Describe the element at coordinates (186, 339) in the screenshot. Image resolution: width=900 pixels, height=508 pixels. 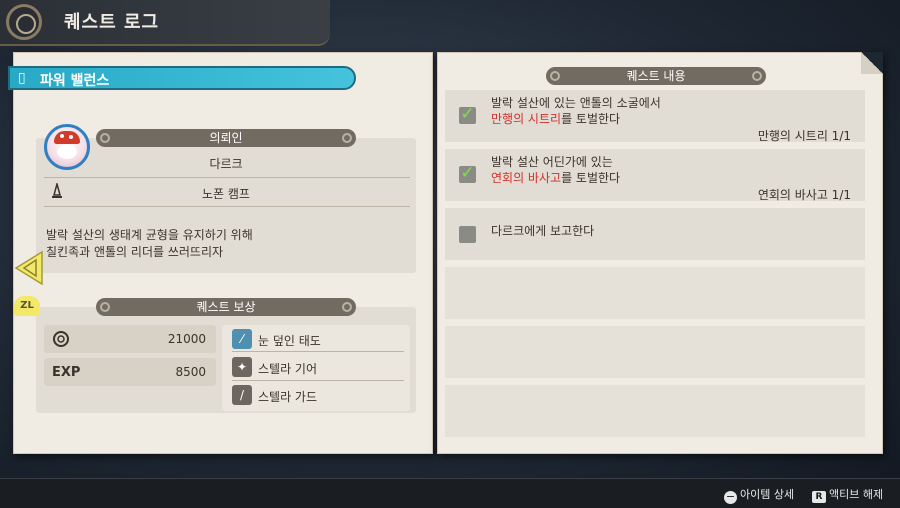
I see `gold-amount: 21000` at that location.